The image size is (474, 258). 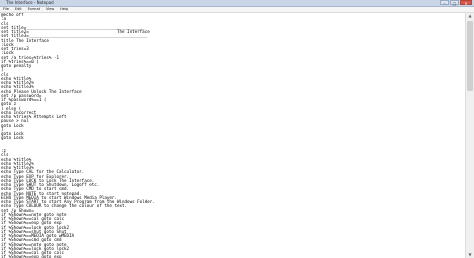 I want to click on menu-help: Help, so click(x=64, y=9).